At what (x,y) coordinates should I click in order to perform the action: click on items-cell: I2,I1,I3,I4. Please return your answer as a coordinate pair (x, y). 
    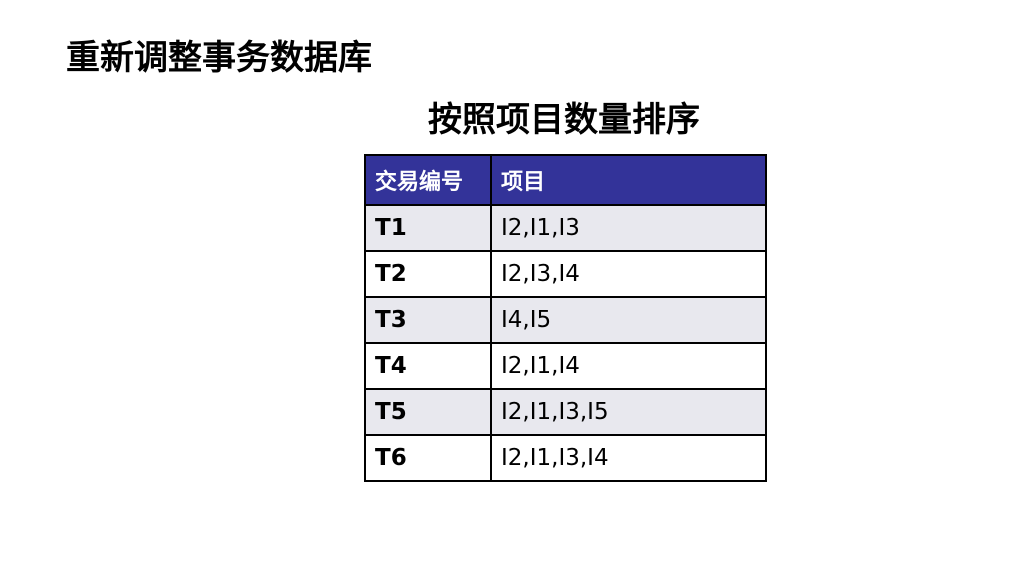
    Looking at the image, I should click on (628, 458).